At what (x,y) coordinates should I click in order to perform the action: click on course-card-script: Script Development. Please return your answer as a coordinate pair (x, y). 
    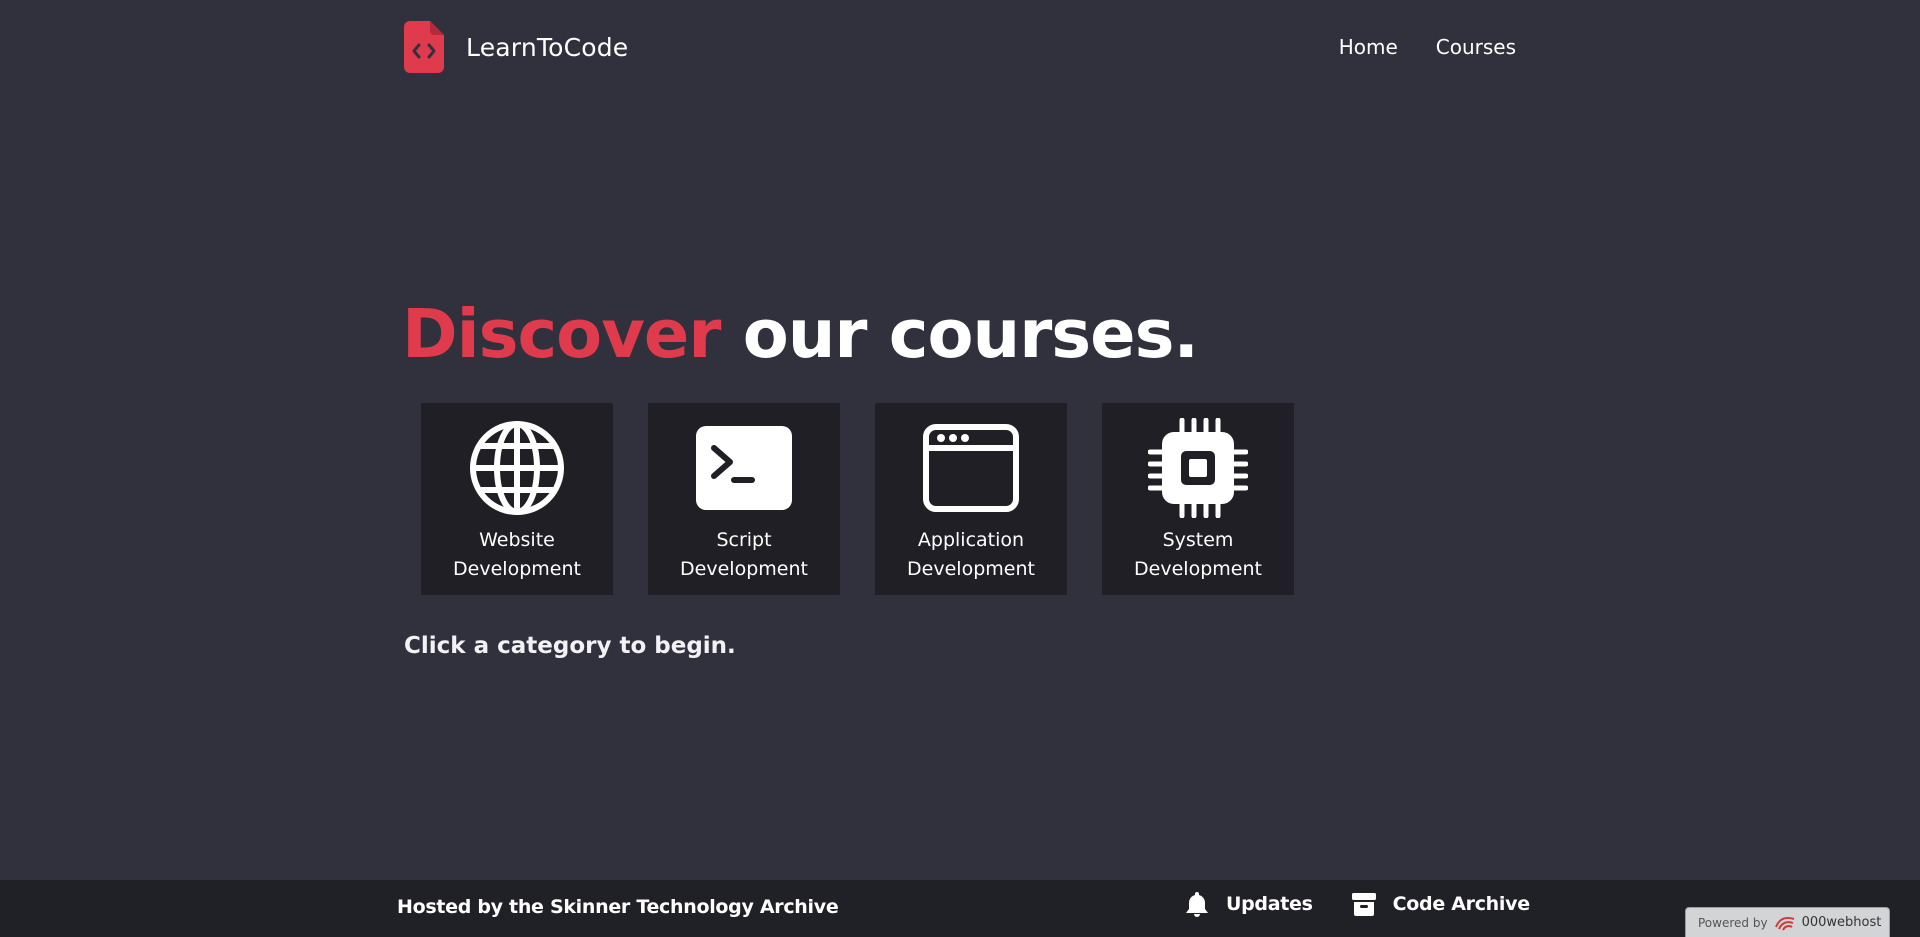
    Looking at the image, I should click on (744, 499).